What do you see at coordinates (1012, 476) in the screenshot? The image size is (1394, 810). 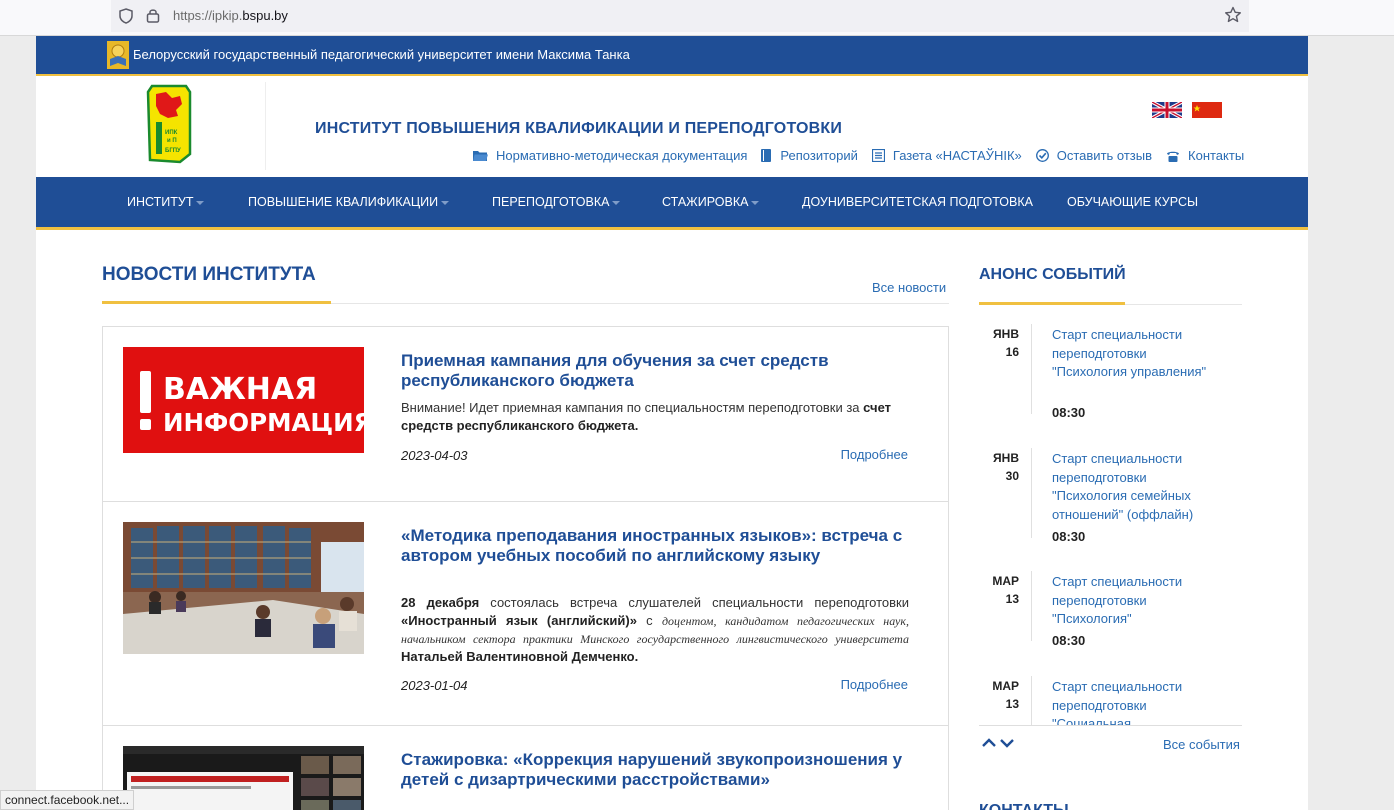 I see `event-day: 30` at bounding box center [1012, 476].